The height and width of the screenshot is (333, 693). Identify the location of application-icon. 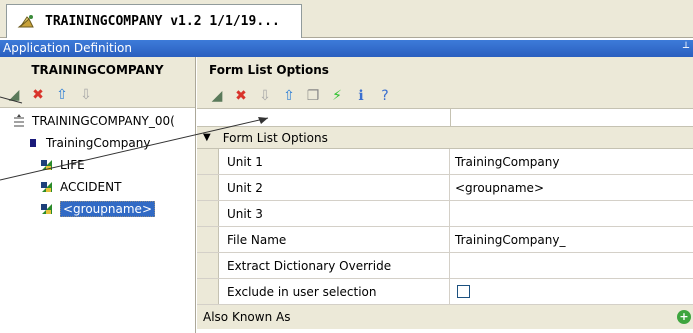
(25, 21).